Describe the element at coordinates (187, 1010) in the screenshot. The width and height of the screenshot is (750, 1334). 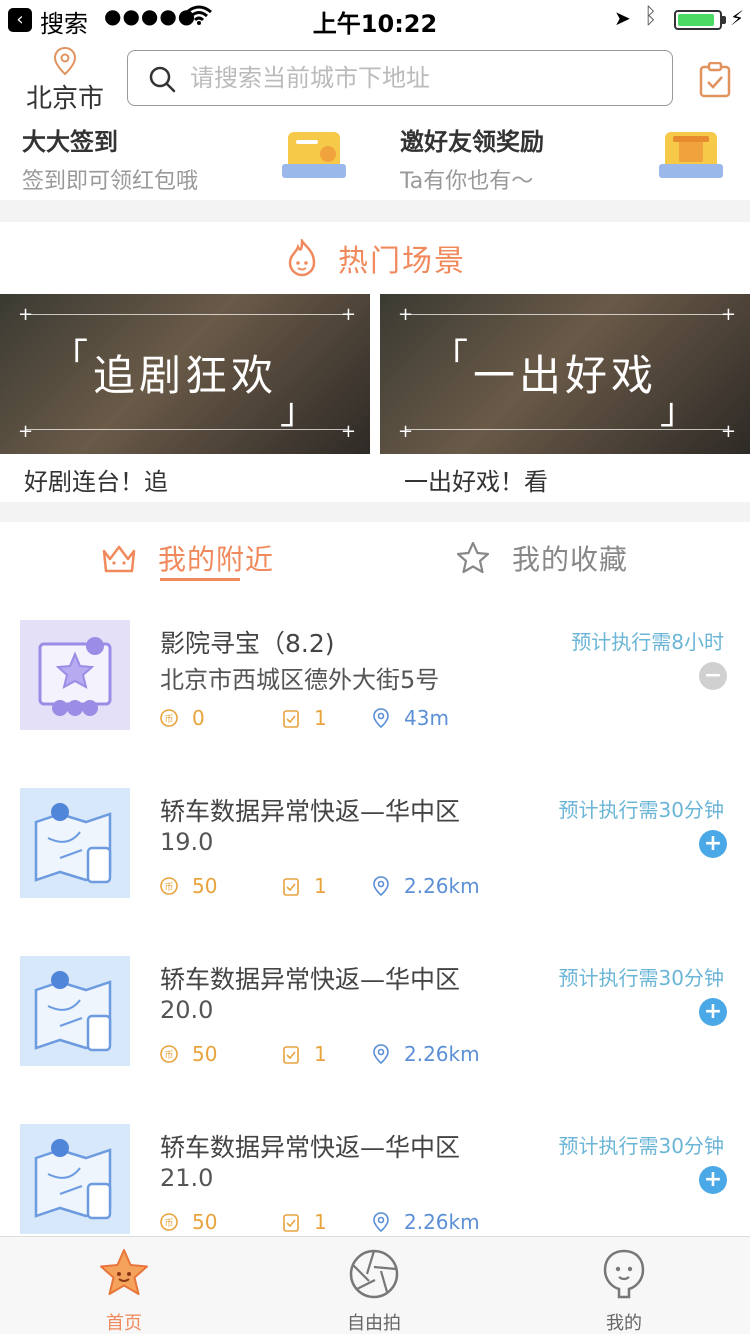
I see `task-subtitle: 20.0` at that location.